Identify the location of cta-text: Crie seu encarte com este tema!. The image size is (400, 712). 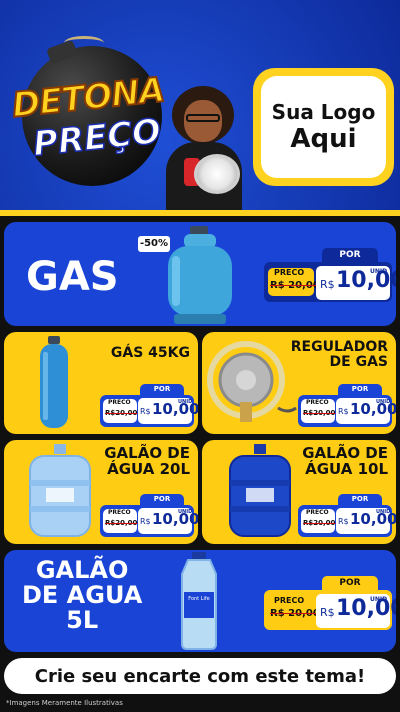
(200, 676).